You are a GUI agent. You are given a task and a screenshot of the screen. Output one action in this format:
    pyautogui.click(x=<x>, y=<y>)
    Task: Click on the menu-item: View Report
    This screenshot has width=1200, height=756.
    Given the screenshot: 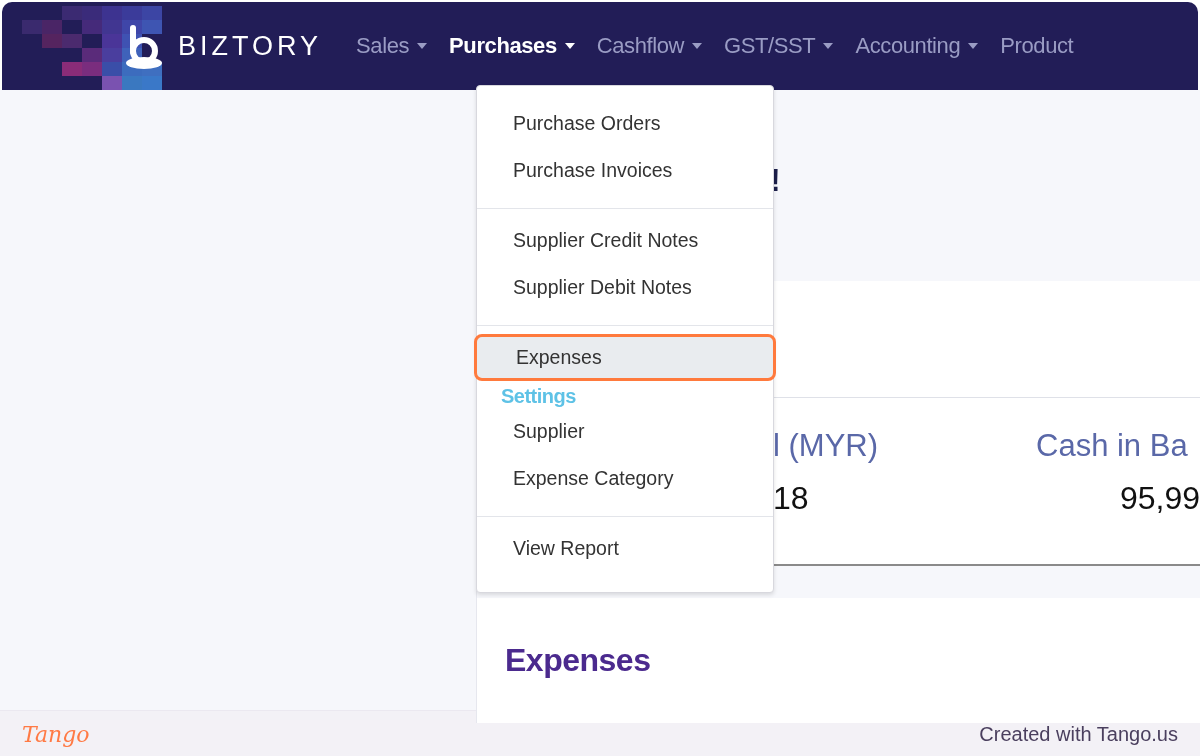 What is the action you would take?
    pyautogui.click(x=625, y=548)
    